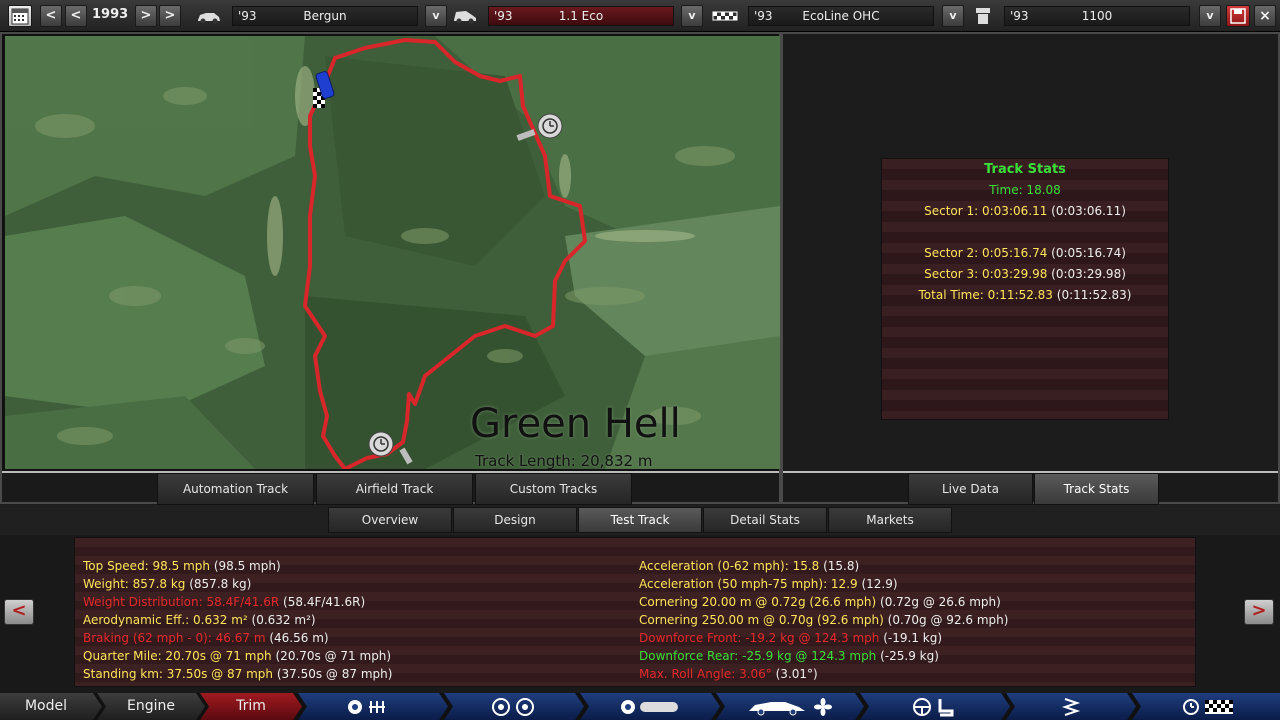 This screenshot has height=720, width=1280. What do you see at coordinates (1265, 16) in the screenshot?
I see `close-icon: ×` at bounding box center [1265, 16].